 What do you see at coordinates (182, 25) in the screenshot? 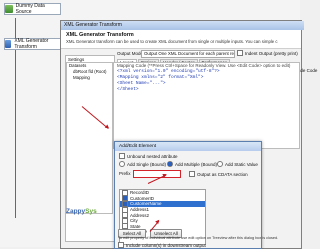
I see `dialog-title-bar: XML Generator Transform` at bounding box center [182, 25].